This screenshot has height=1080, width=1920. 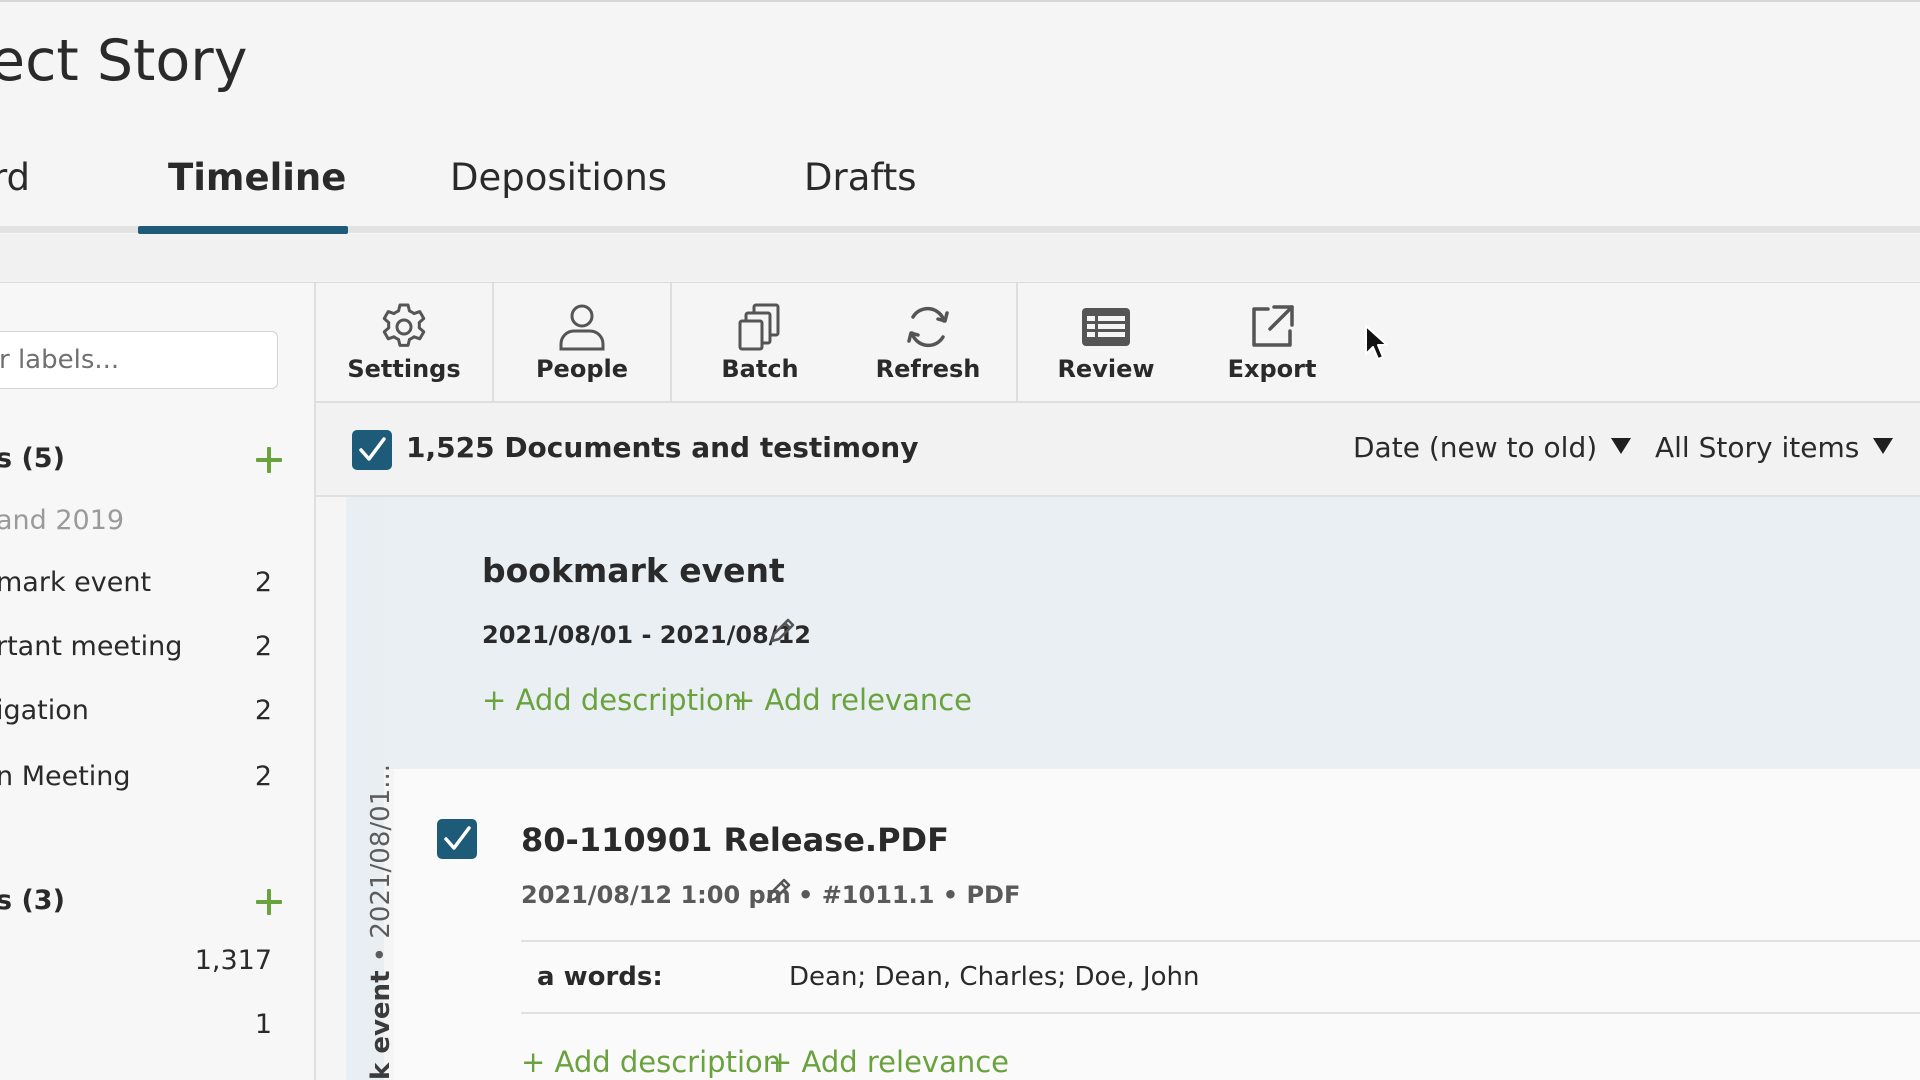 I want to click on sidebar-item-count: 1,317, so click(x=233, y=960).